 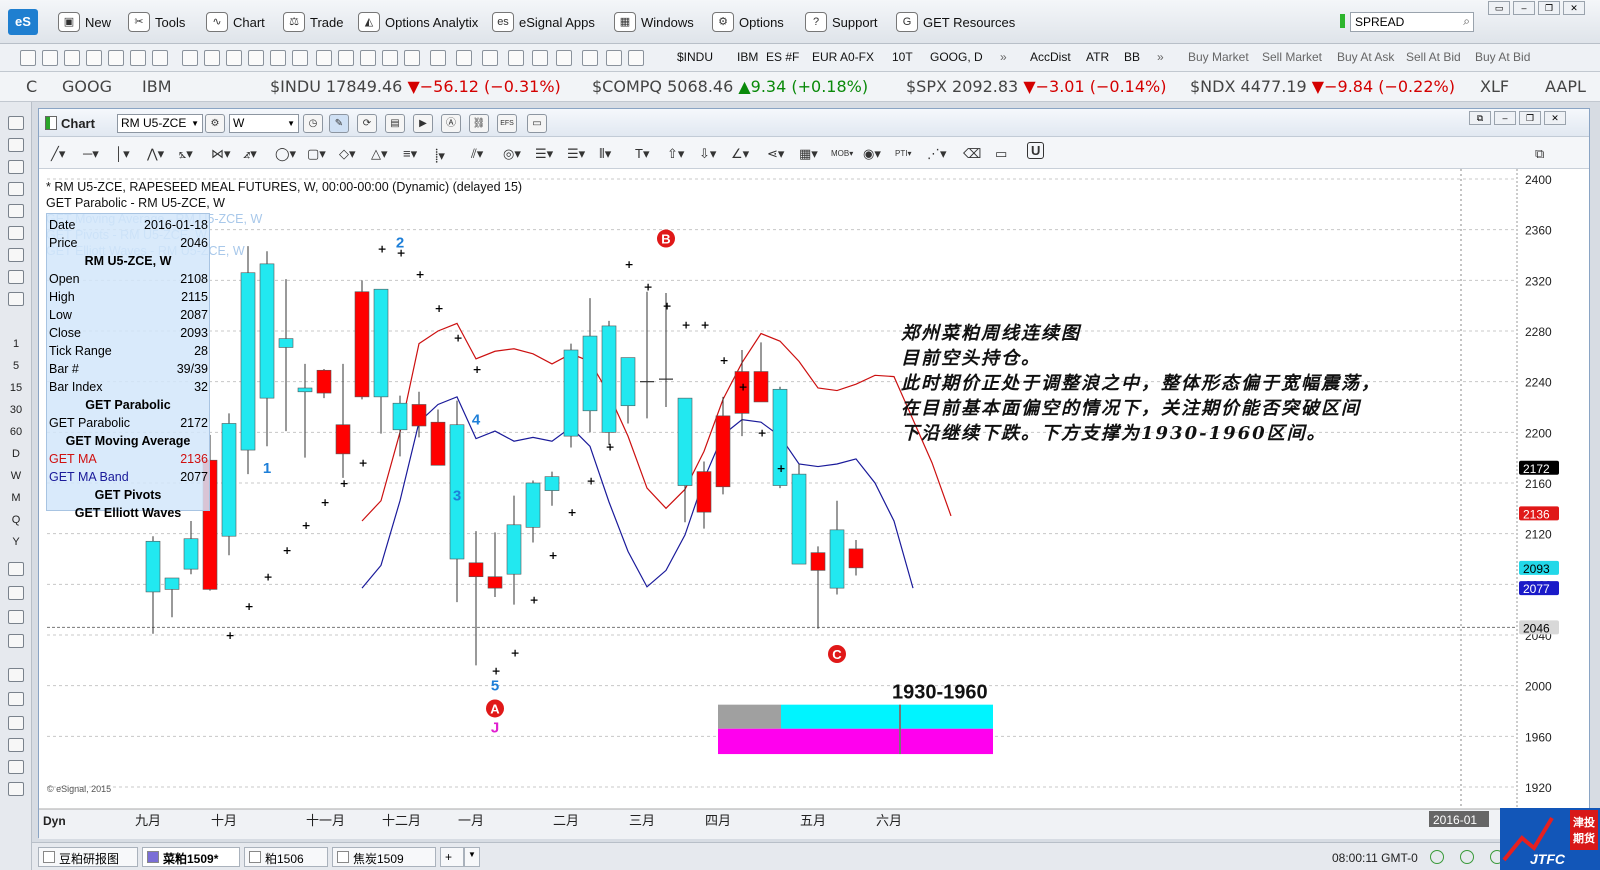 What do you see at coordinates (1555, 118) in the screenshot?
I see `chart-close-icon: ✕` at bounding box center [1555, 118].